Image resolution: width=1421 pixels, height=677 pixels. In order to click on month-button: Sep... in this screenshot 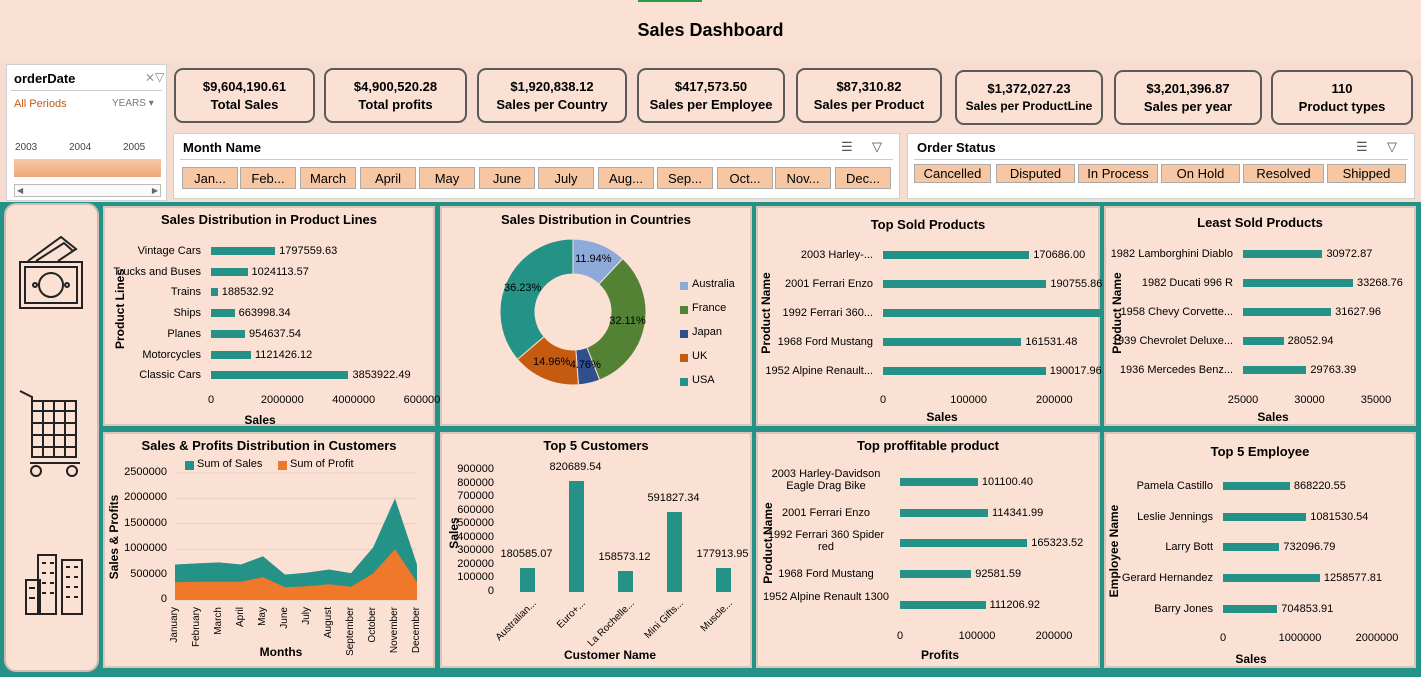, I will do `click(685, 178)`.